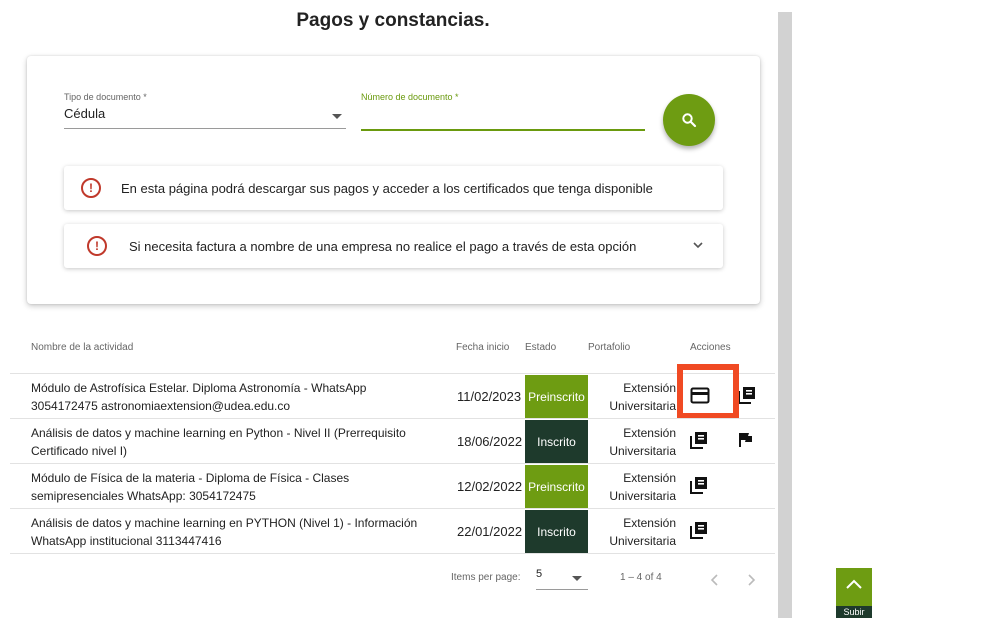 The width and height of the screenshot is (990, 618). I want to click on search-icon, so click(689, 120).